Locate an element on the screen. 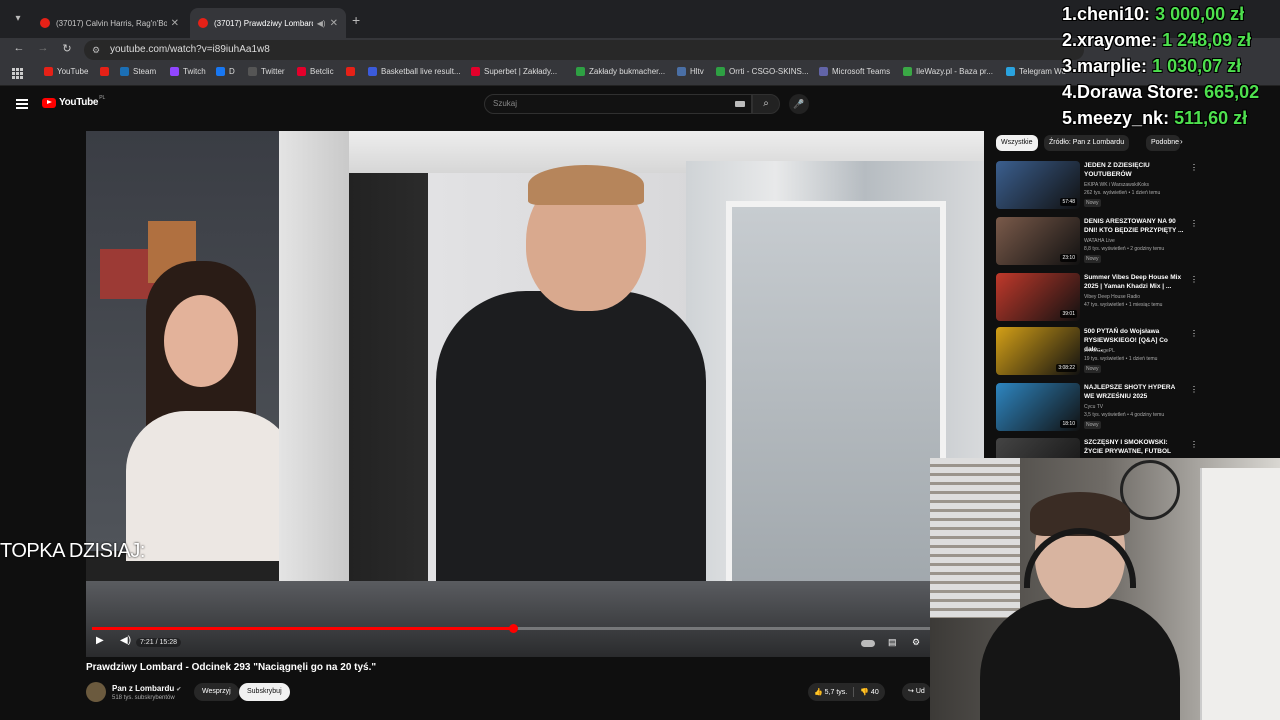 The image size is (1280, 720). dislike-icon: 👎 is located at coordinates (864, 692).